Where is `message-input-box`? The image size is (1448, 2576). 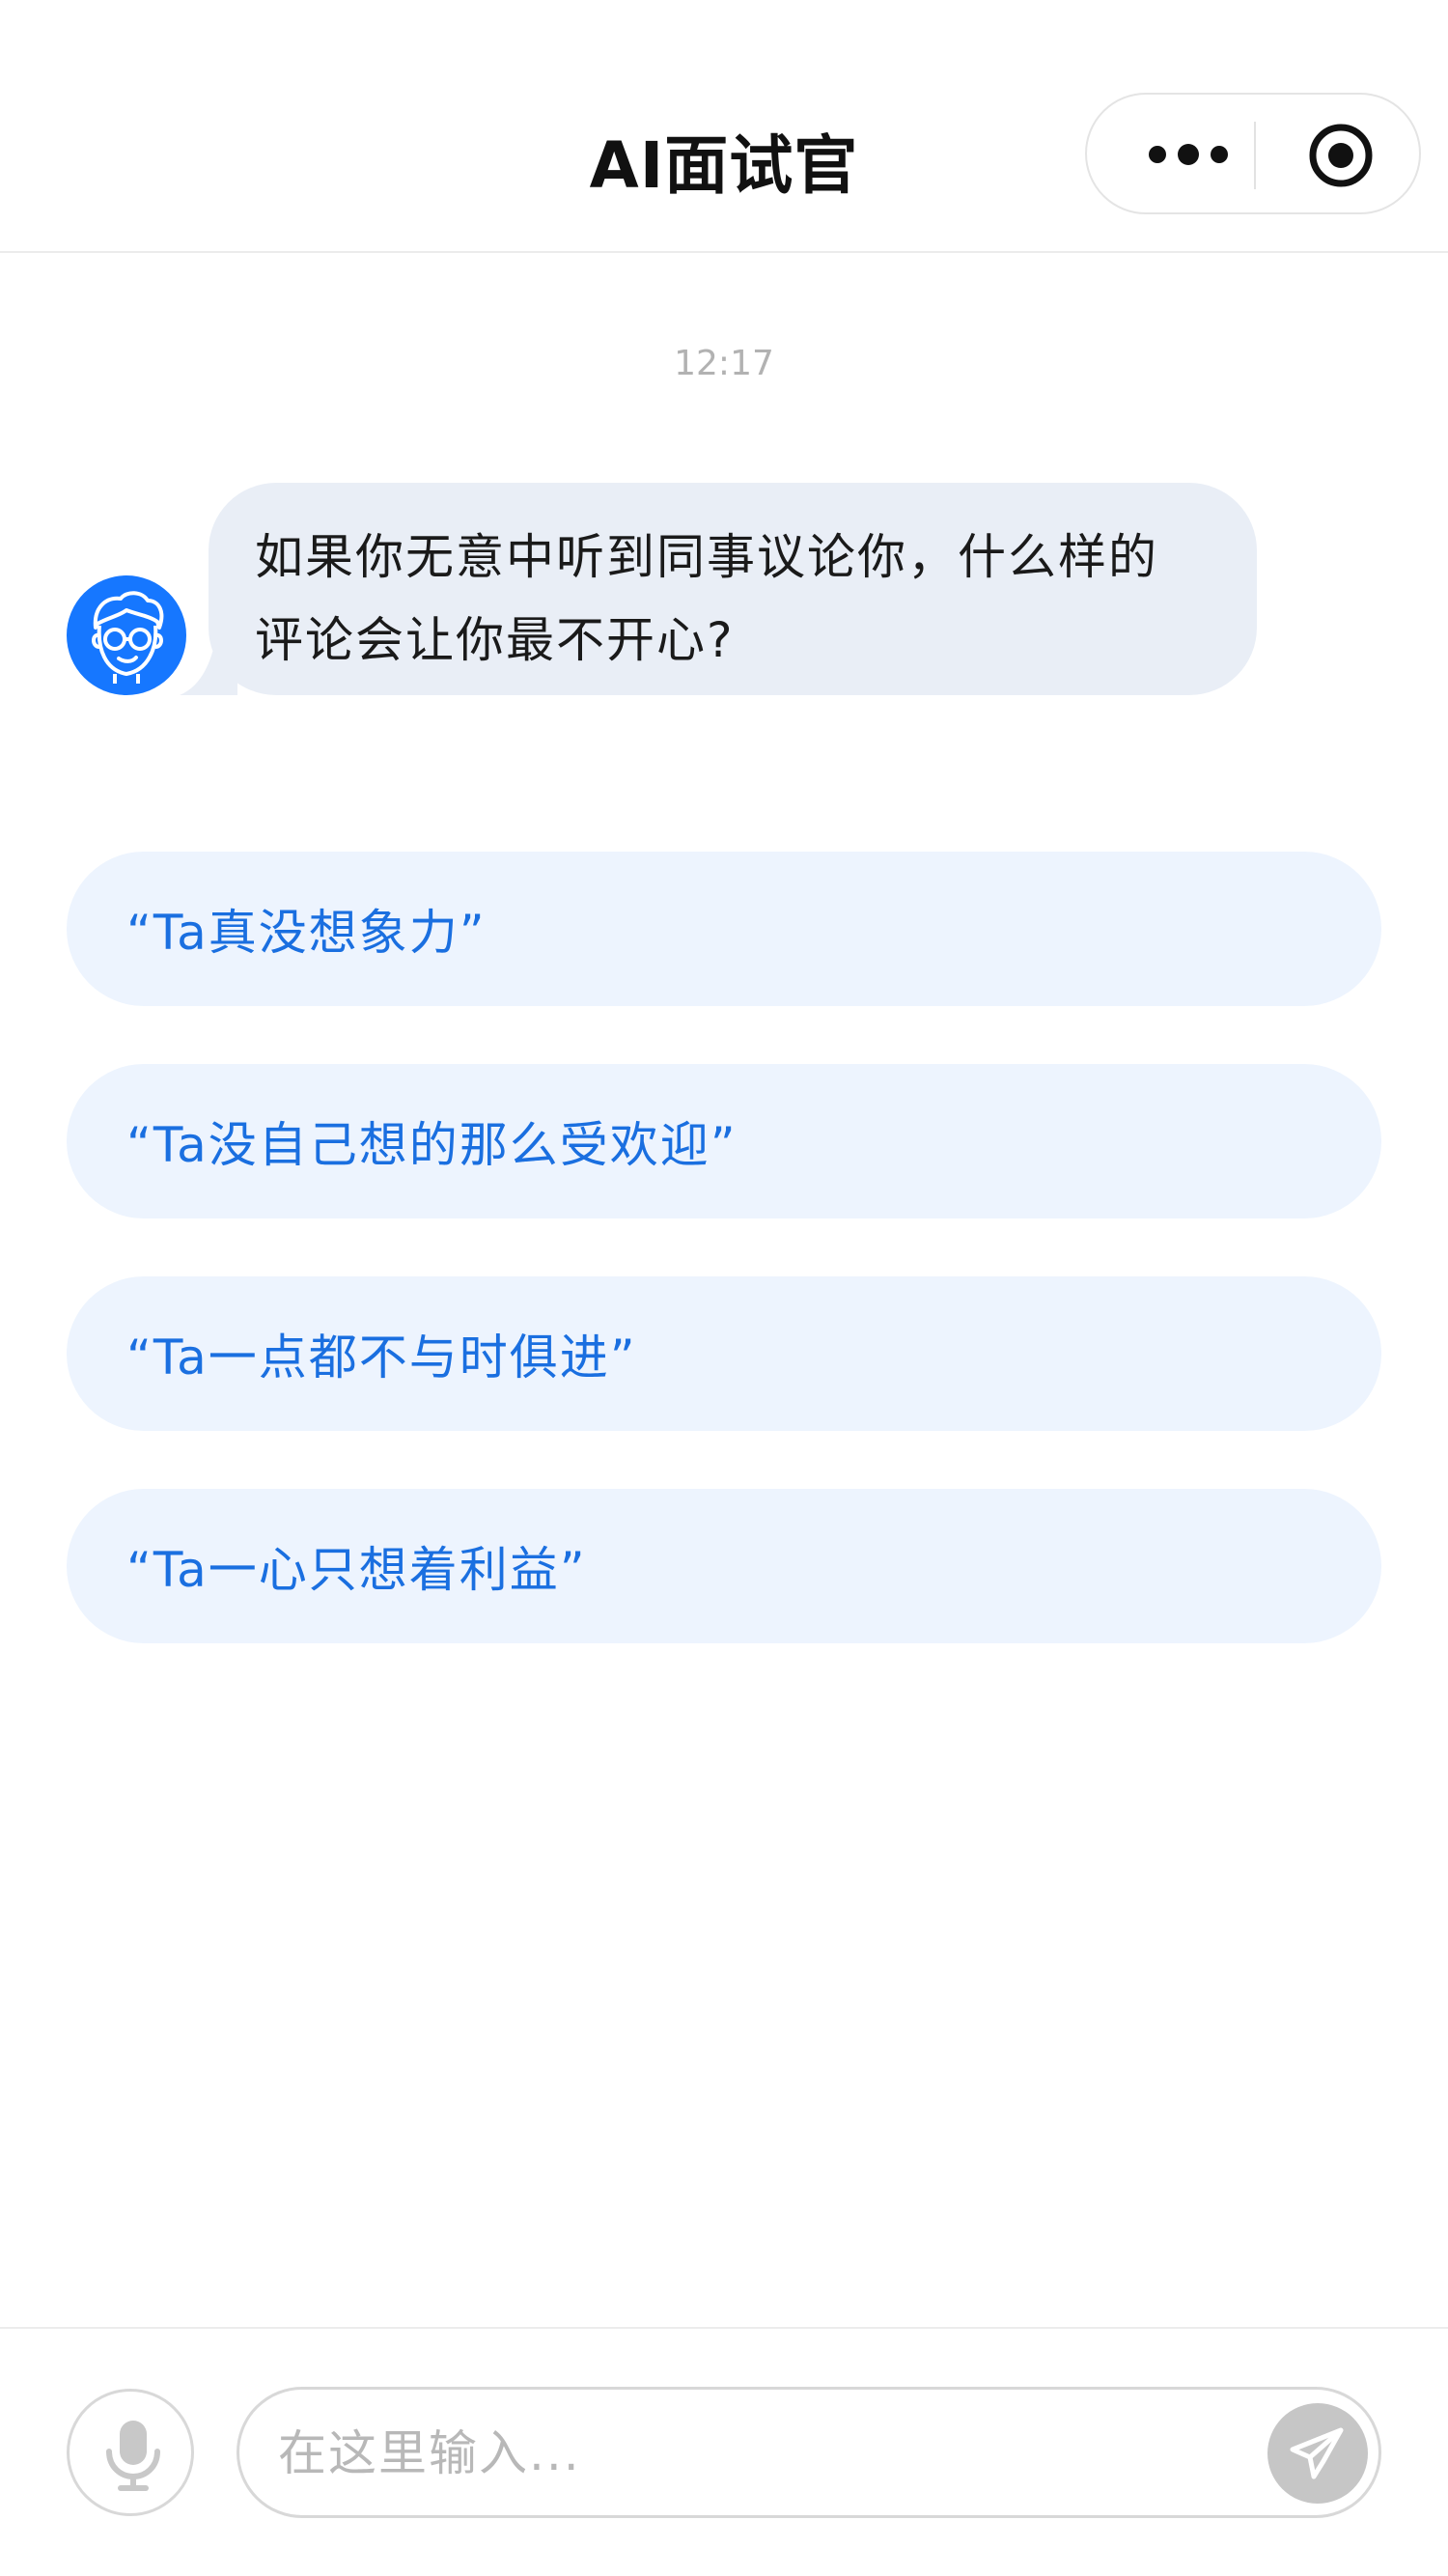 message-input-box is located at coordinates (809, 2452).